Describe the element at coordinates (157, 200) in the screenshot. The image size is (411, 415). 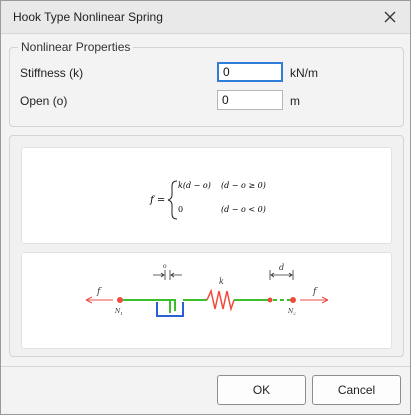
I see `formula-lhs: f =` at that location.